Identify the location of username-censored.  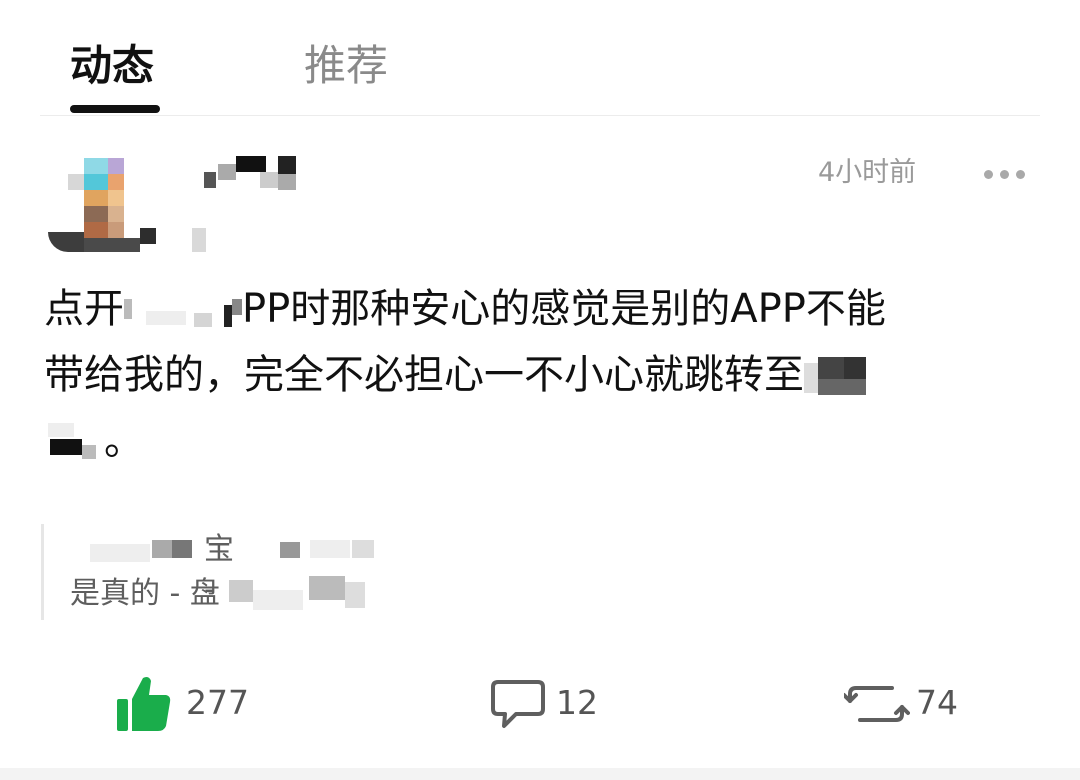
(245, 206).